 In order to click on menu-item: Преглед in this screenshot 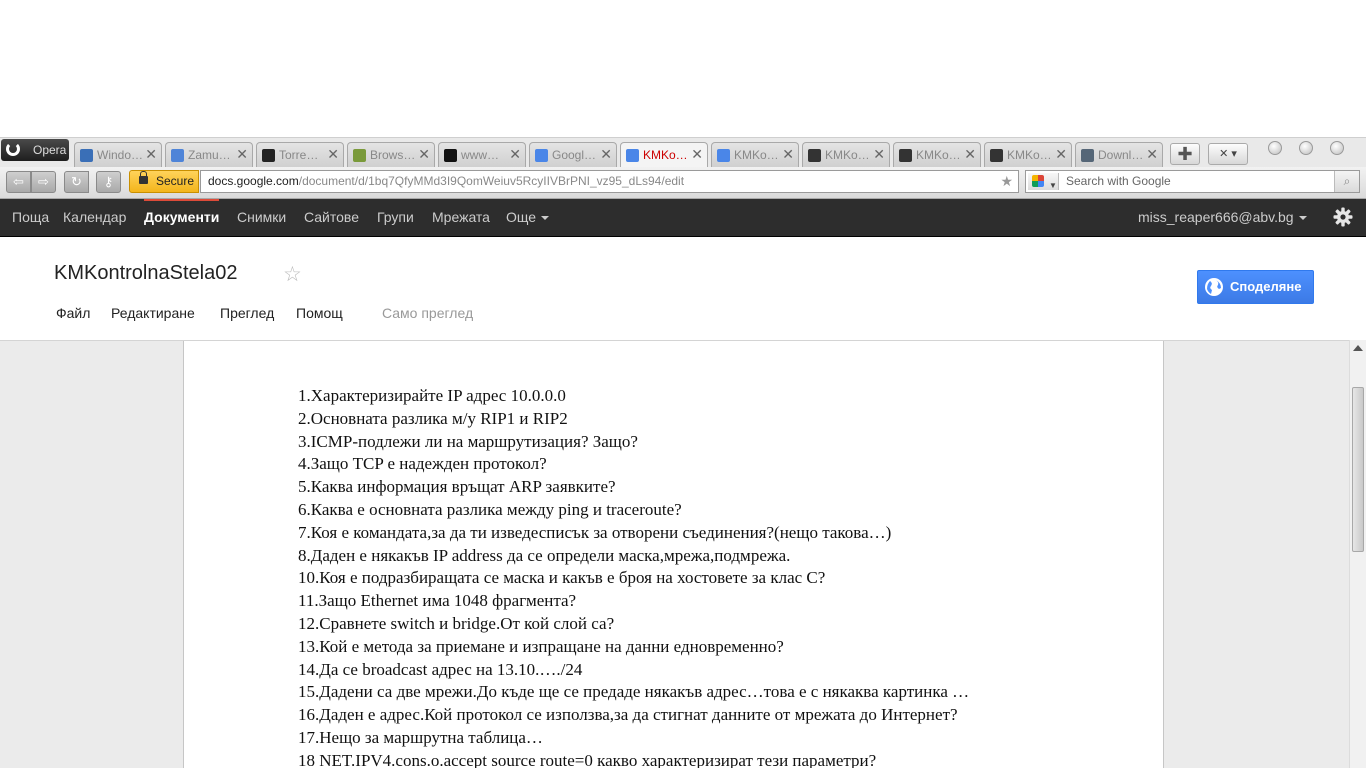, I will do `click(247, 313)`.